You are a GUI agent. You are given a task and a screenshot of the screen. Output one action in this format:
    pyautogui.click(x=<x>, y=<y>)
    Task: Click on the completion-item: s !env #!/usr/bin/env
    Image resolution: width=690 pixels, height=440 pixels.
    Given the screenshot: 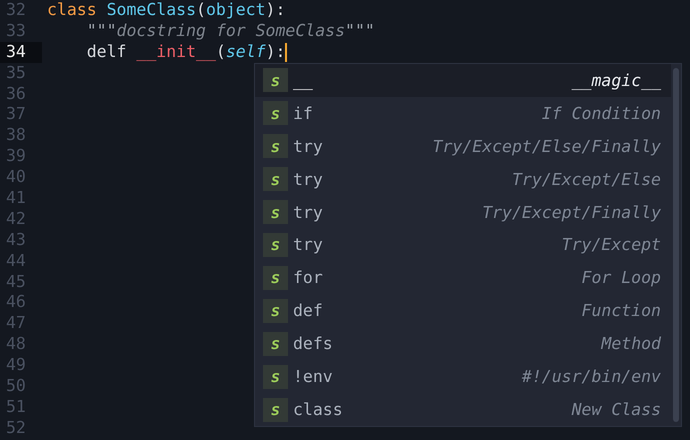 What is the action you would take?
    pyautogui.click(x=463, y=377)
    